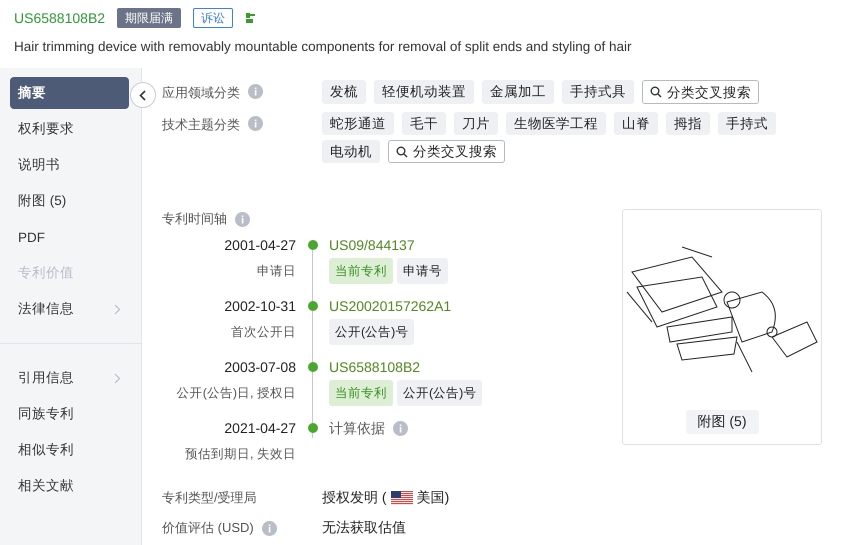 The width and height of the screenshot is (857, 545). What do you see at coordinates (69, 237) in the screenshot?
I see `sidebar-item: PDF` at bounding box center [69, 237].